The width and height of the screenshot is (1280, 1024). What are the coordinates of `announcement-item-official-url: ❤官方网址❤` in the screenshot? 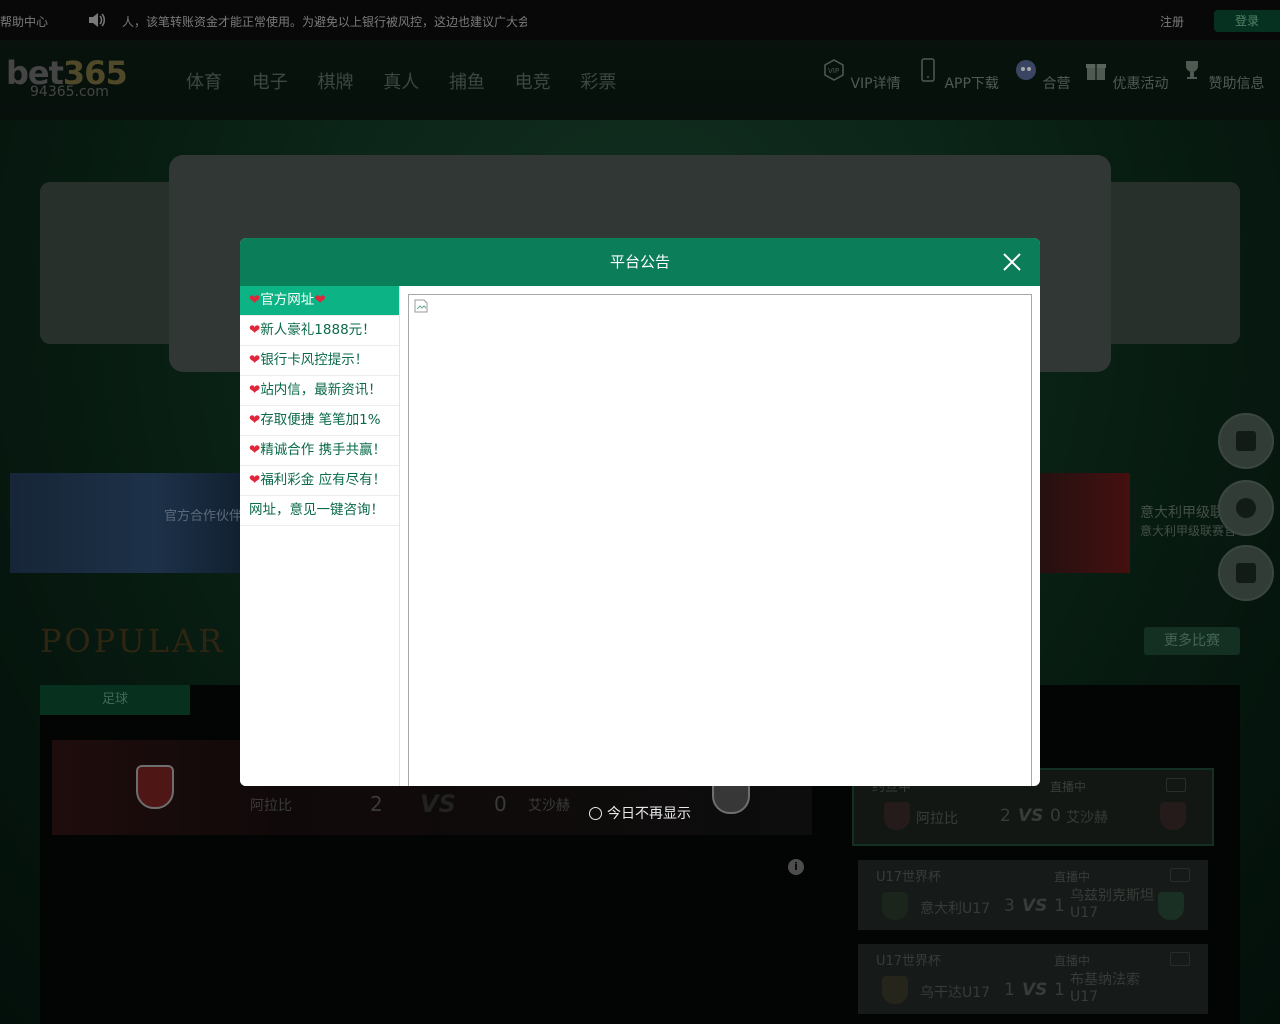 It's located at (319, 301).